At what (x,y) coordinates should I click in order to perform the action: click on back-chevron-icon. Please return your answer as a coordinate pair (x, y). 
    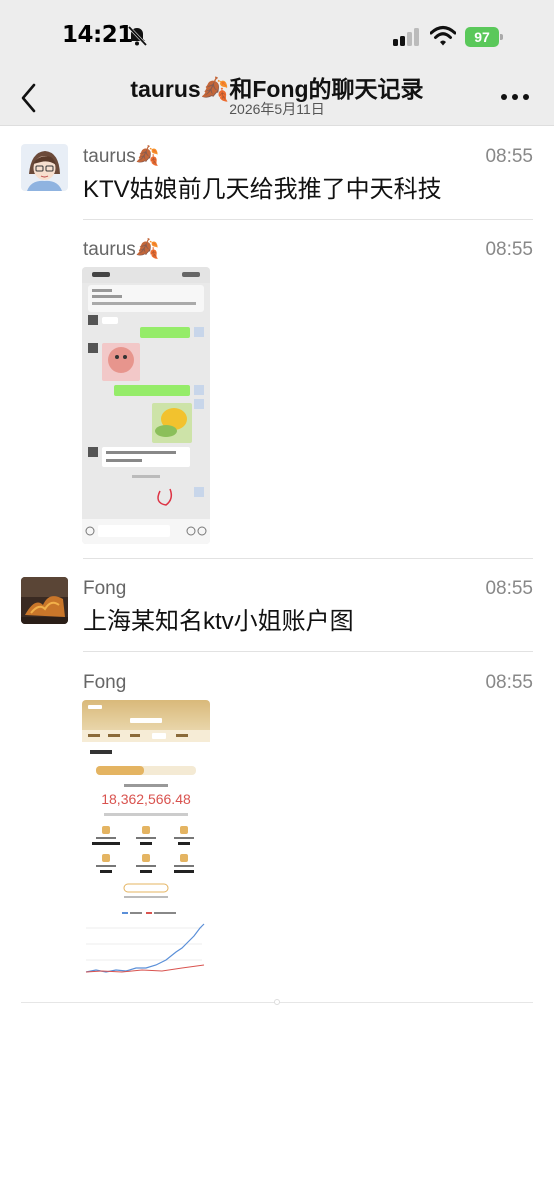
    Looking at the image, I should click on (29, 98).